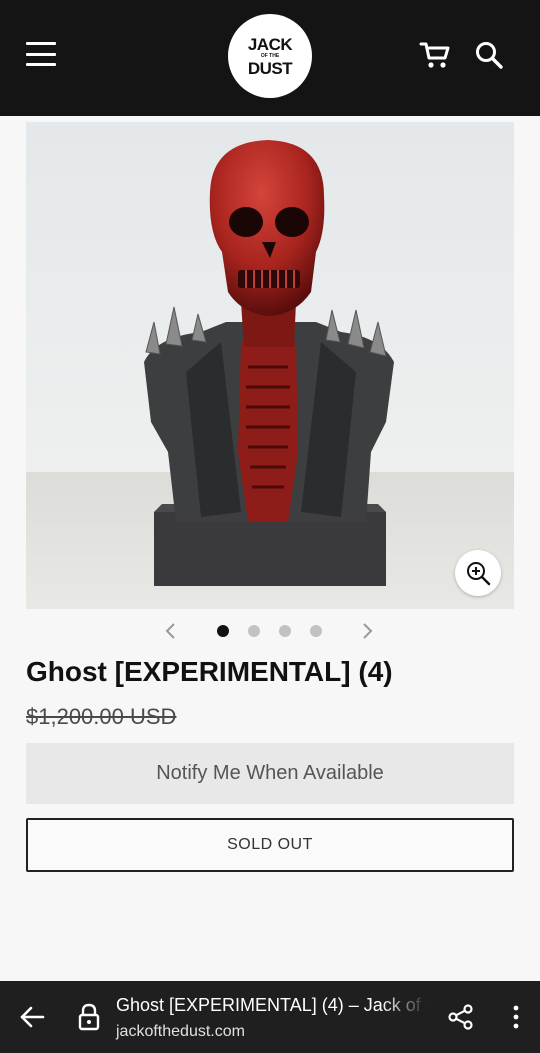 Image resolution: width=540 pixels, height=1053 pixels. I want to click on back-arrow-icon, so click(32, 1017).